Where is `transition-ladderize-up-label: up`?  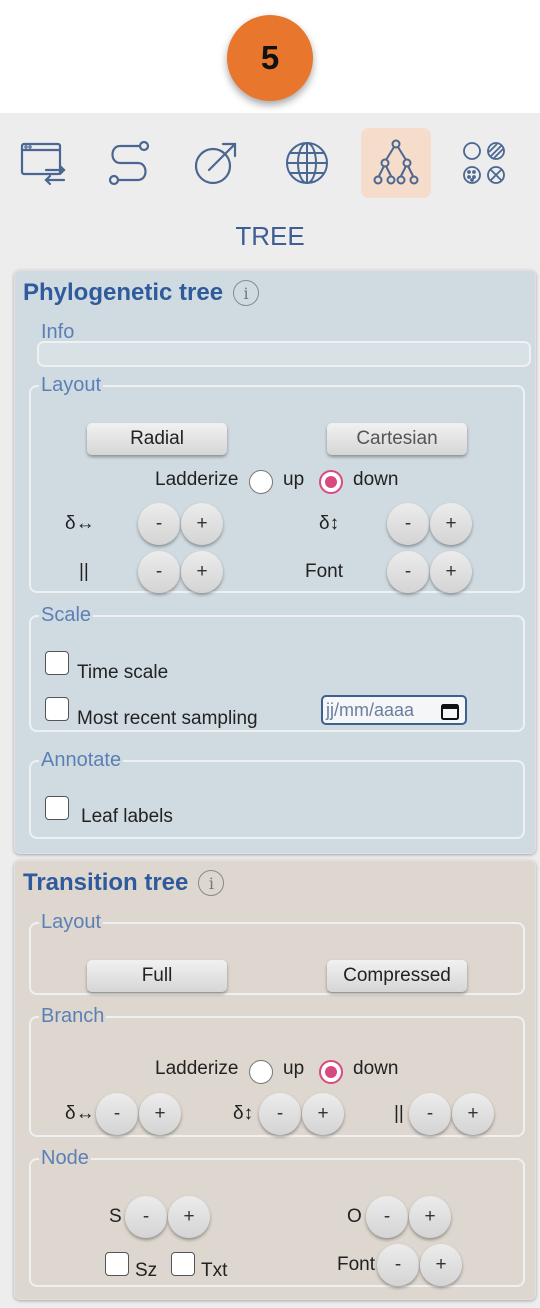
transition-ladderize-up-label: up is located at coordinates (294, 1068).